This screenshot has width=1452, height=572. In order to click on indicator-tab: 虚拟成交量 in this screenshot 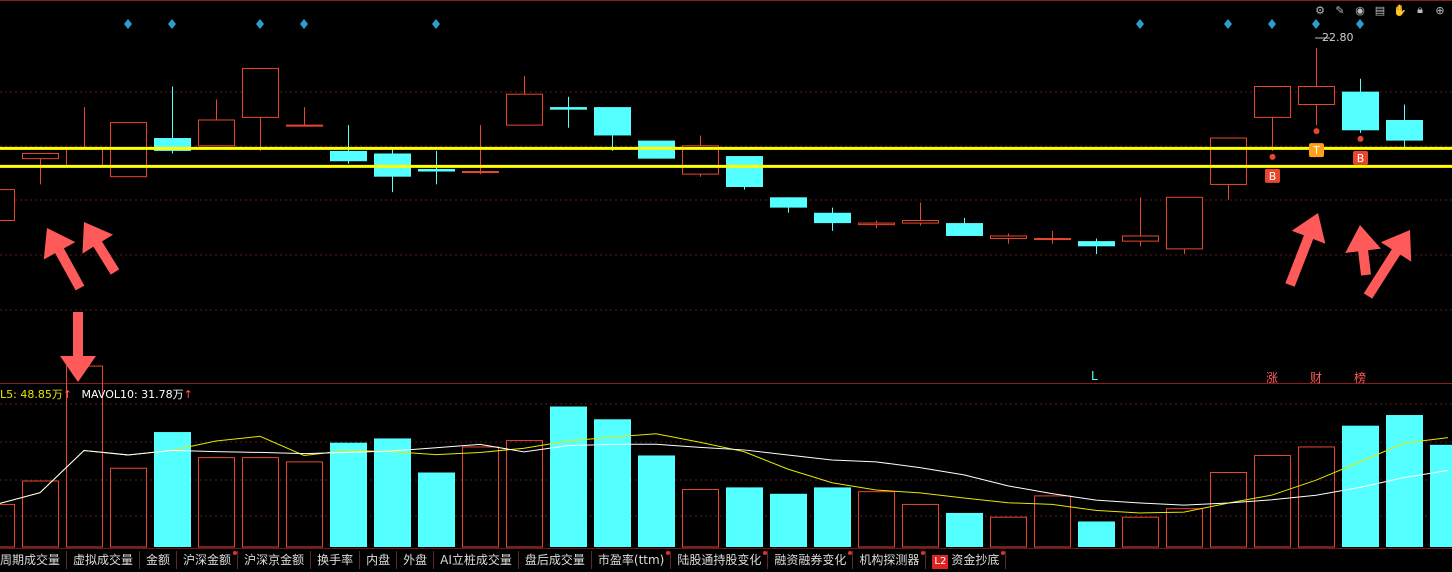, I will do `click(104, 560)`.